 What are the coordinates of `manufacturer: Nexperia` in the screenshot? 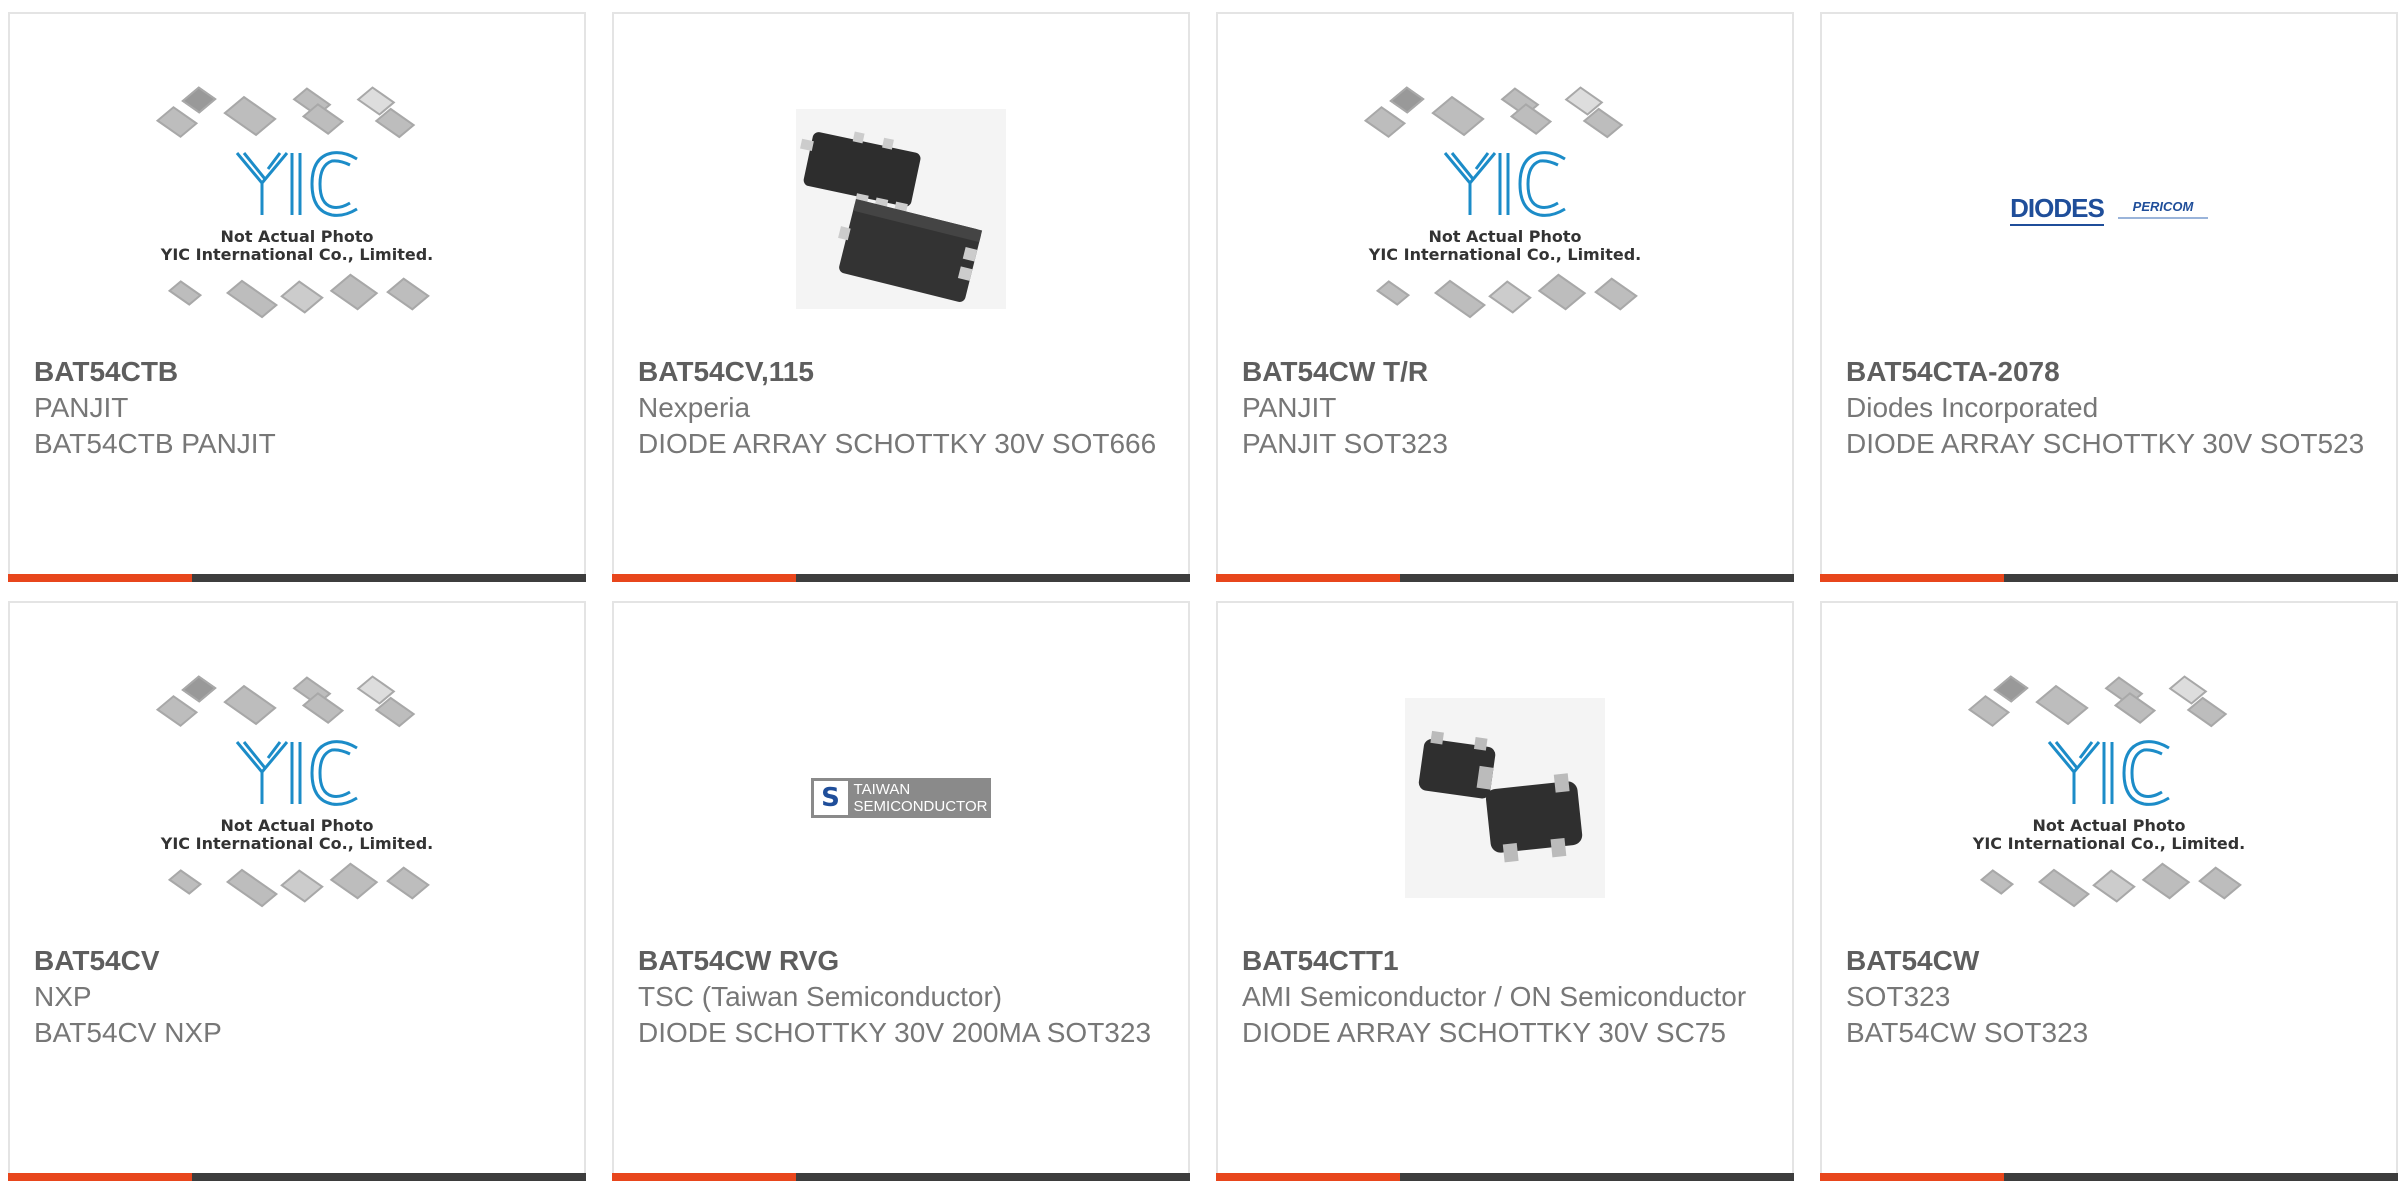 It's located at (694, 407).